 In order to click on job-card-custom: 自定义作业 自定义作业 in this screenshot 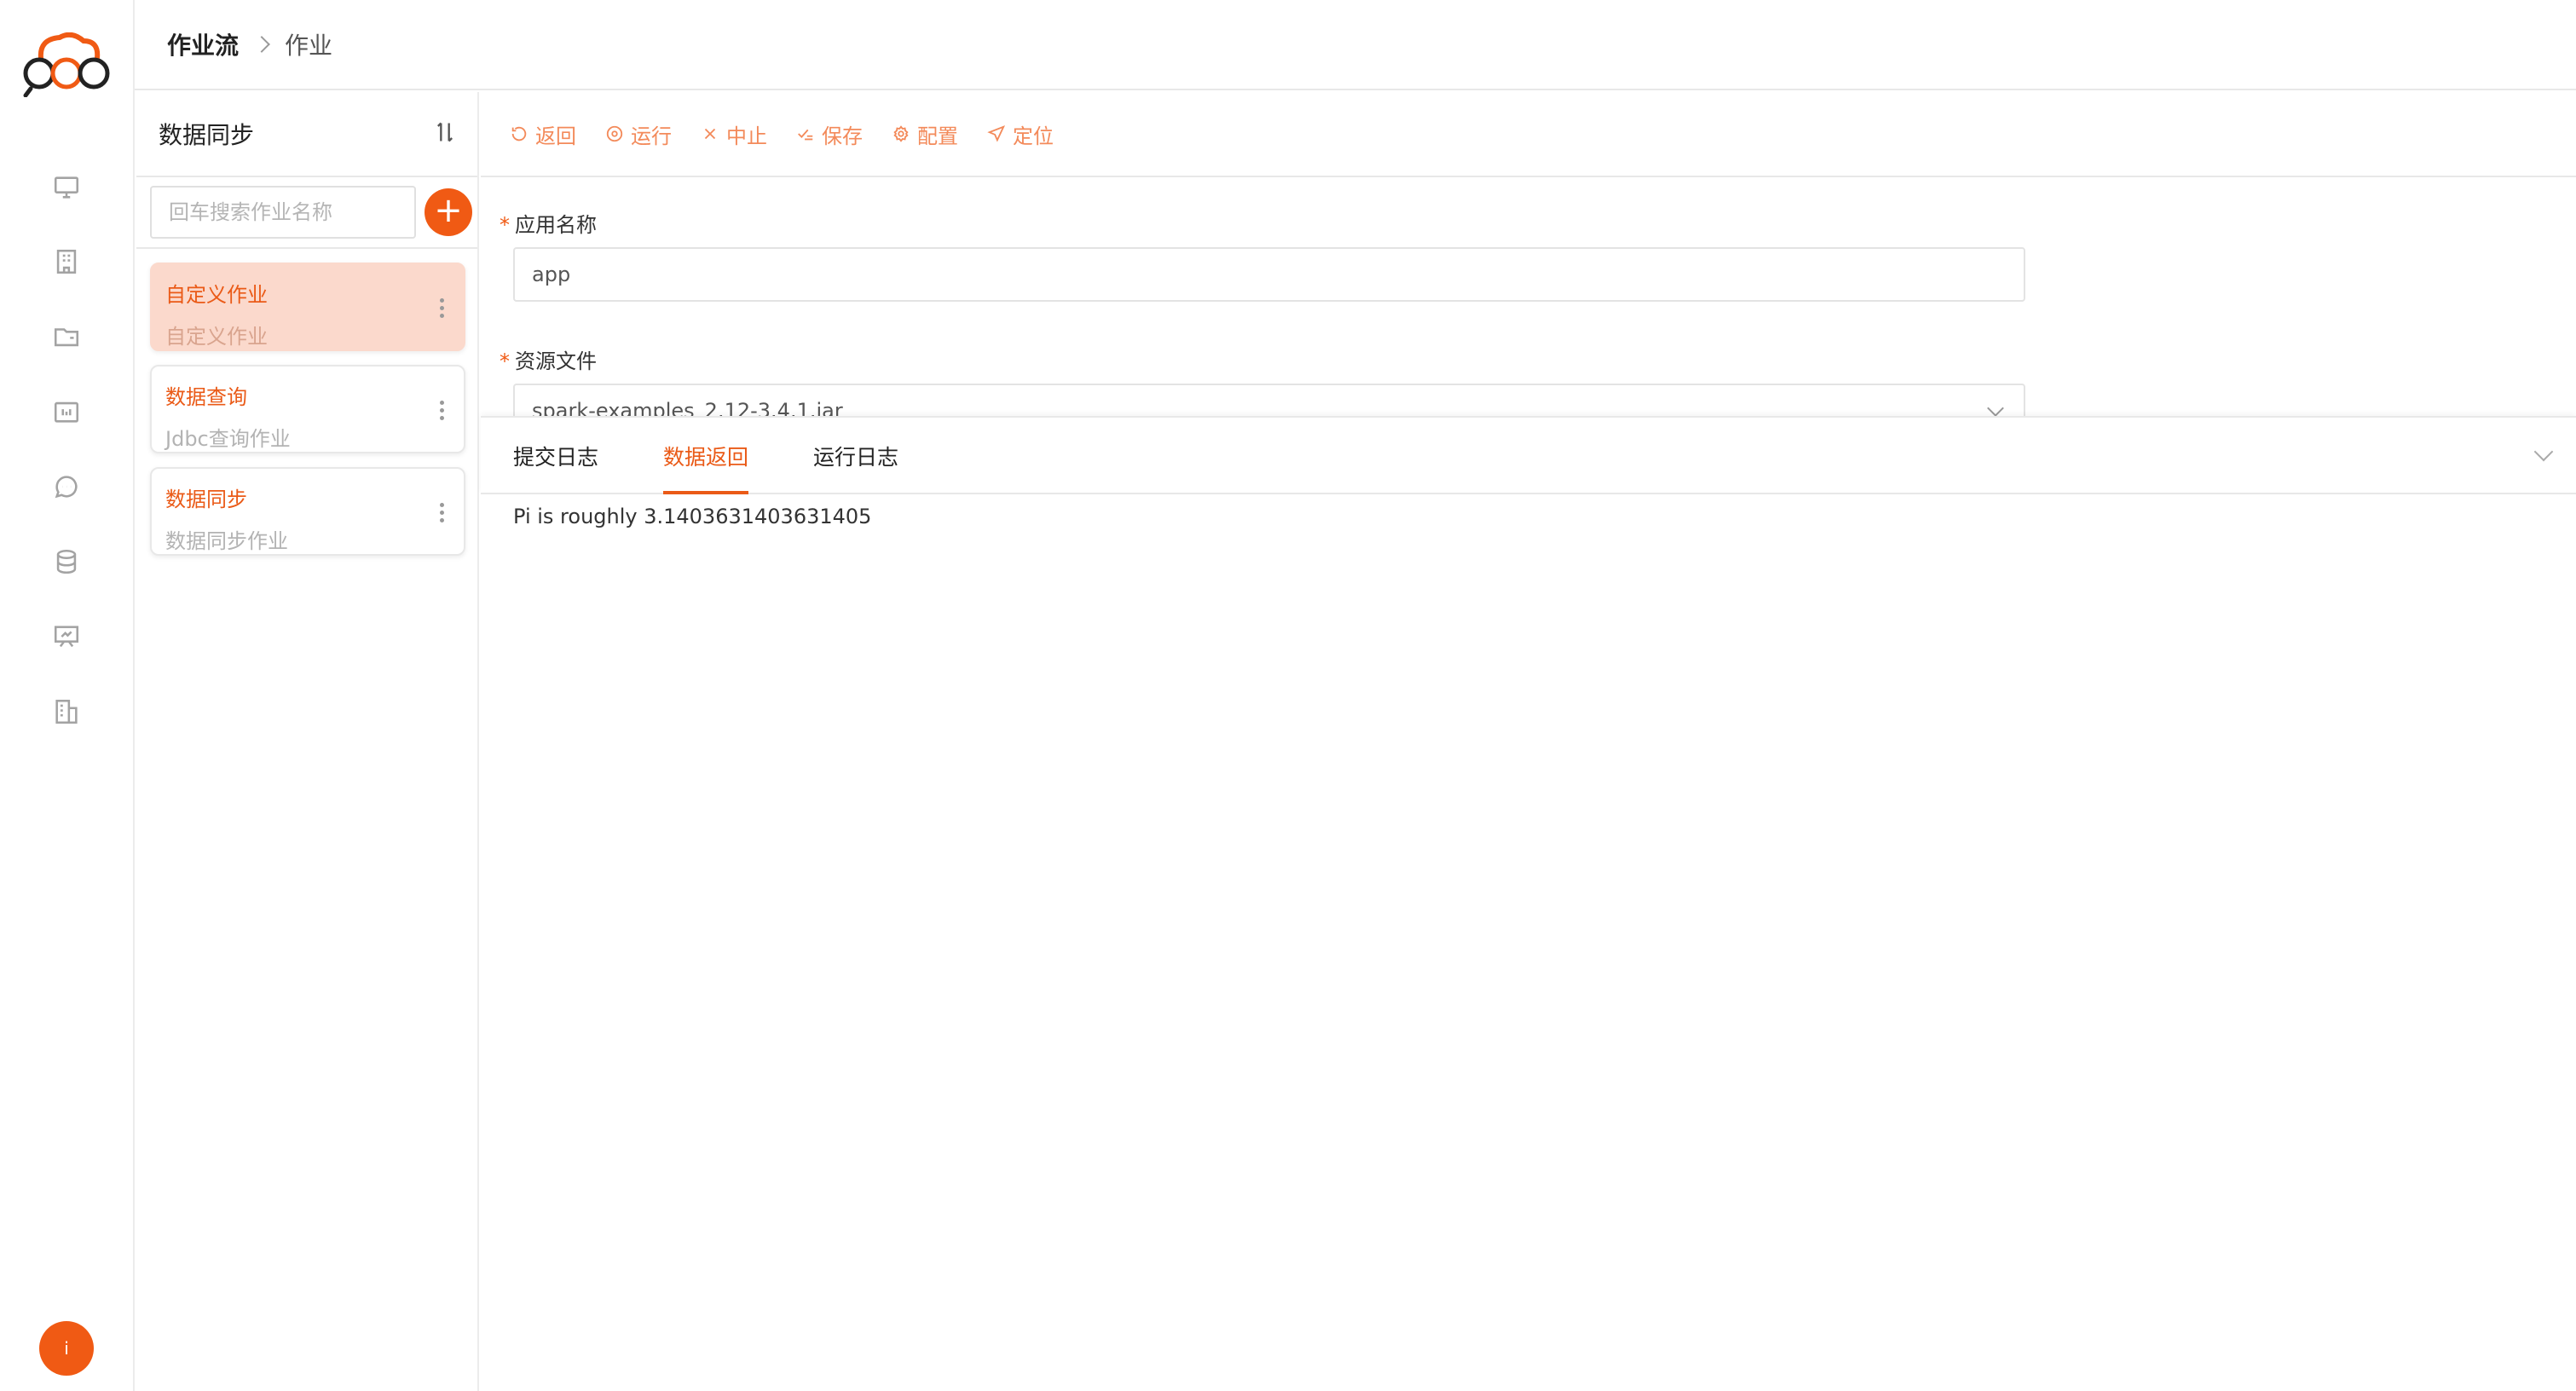, I will do `click(307, 307)`.